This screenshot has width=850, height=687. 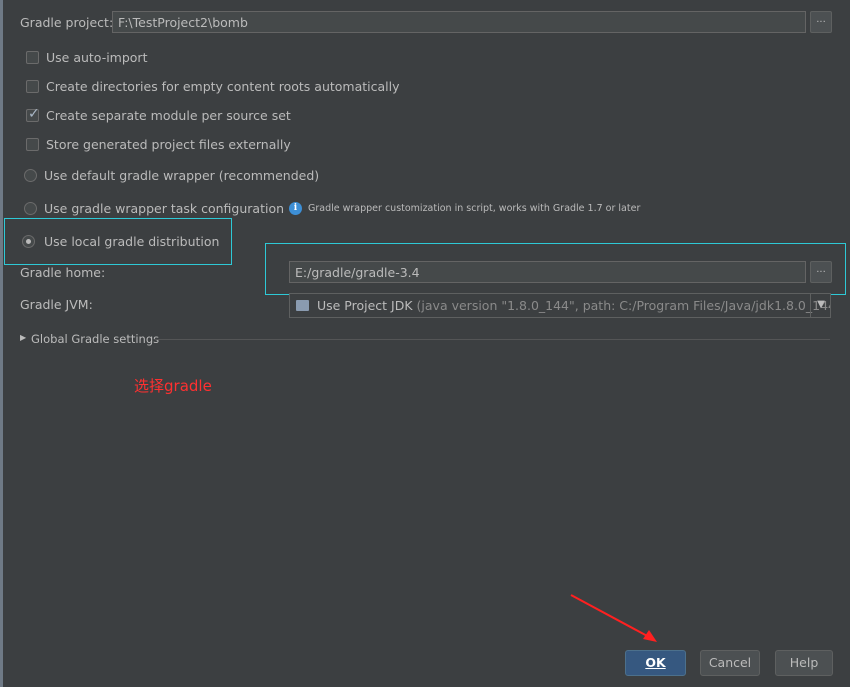 What do you see at coordinates (459, 22) in the screenshot?
I see `gradle-project-field: F:\TestProject2\bomb` at bounding box center [459, 22].